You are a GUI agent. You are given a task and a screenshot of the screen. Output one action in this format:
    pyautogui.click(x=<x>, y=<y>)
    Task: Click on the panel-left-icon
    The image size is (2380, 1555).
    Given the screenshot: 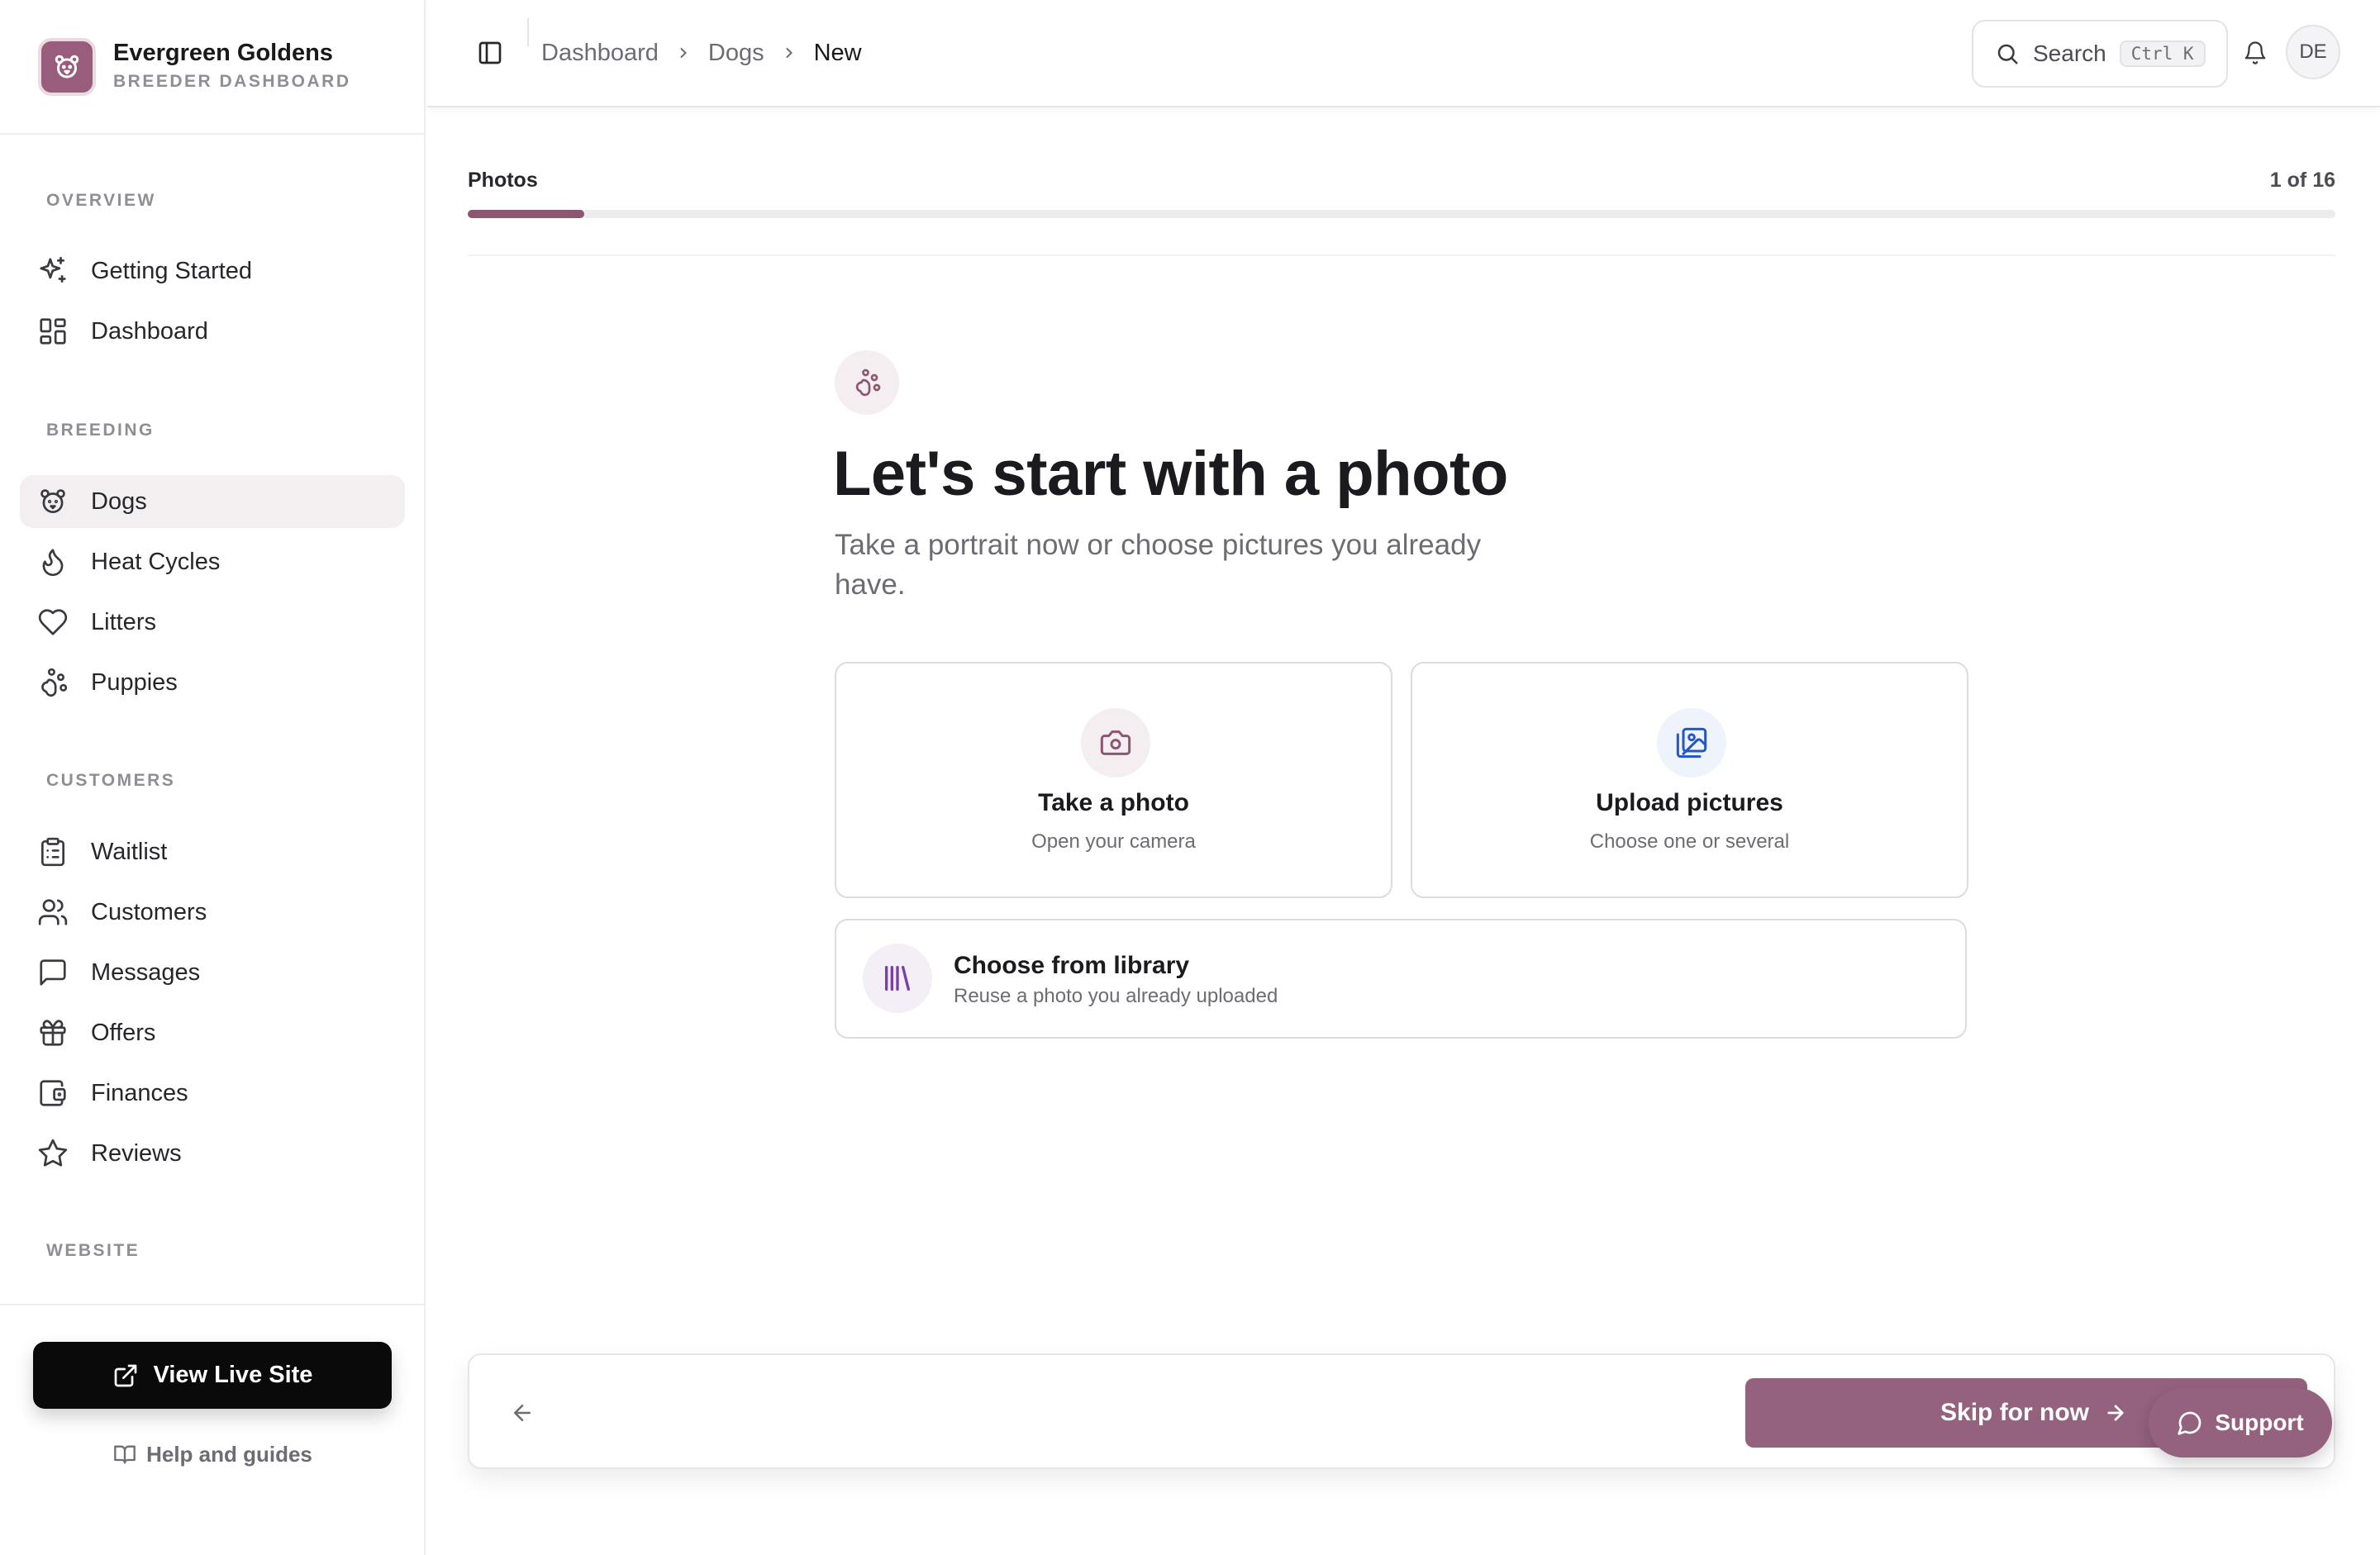 What is the action you would take?
    pyautogui.click(x=490, y=52)
    